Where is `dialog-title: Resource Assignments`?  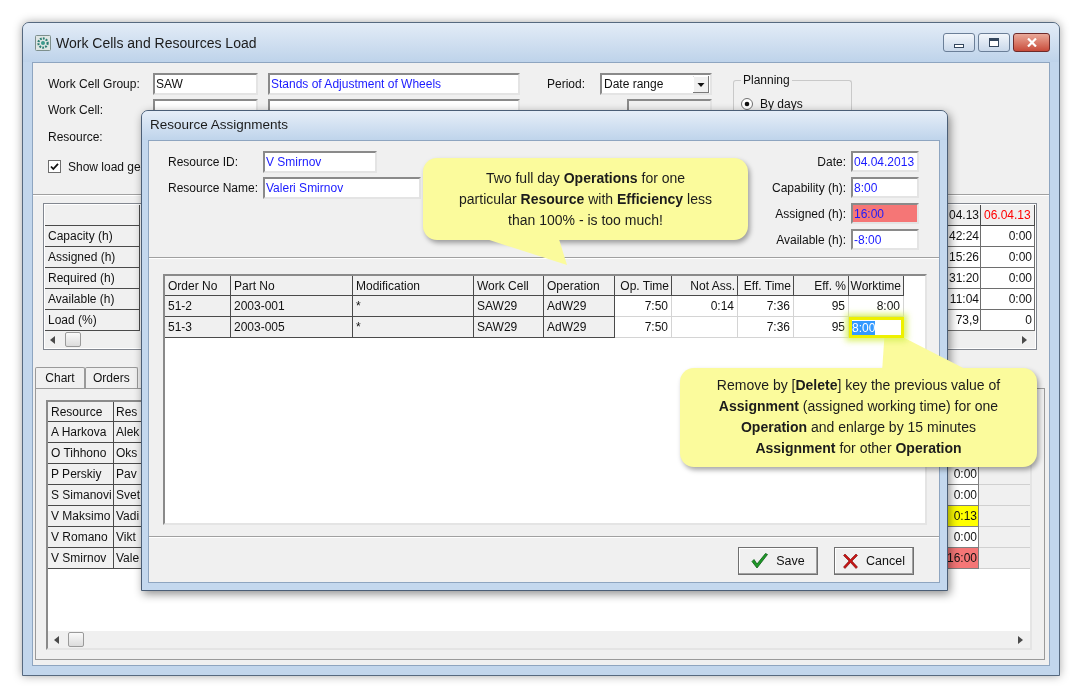
dialog-title: Resource Assignments is located at coordinates (219, 125).